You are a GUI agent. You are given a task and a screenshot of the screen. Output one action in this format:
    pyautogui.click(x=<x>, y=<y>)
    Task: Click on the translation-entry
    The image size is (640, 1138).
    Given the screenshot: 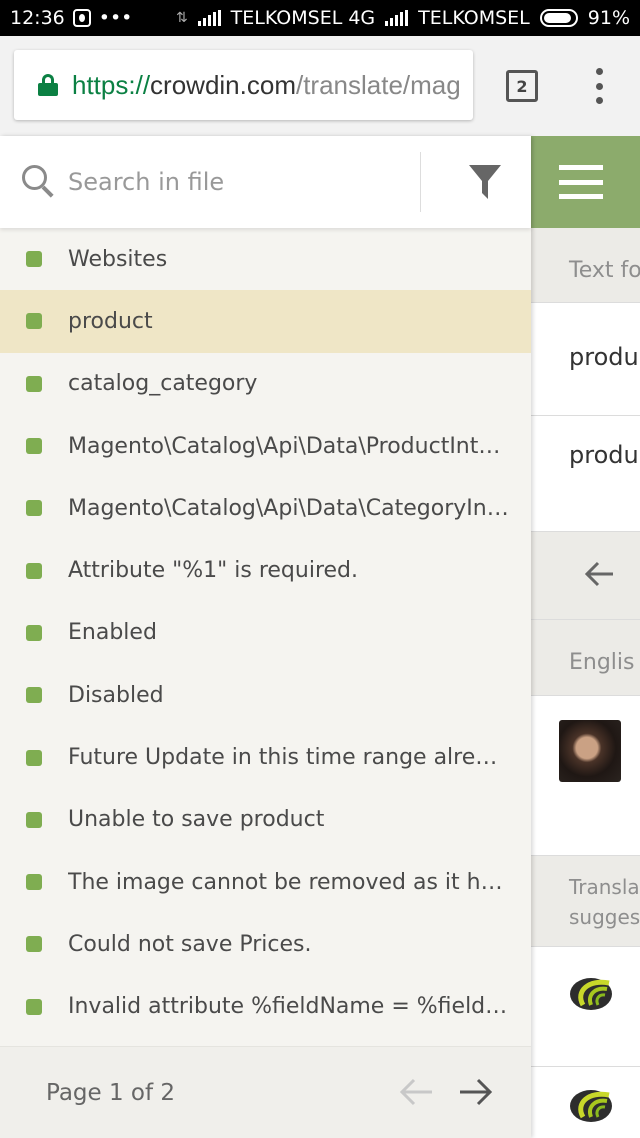 What is the action you would take?
    pyautogui.click(x=585, y=776)
    